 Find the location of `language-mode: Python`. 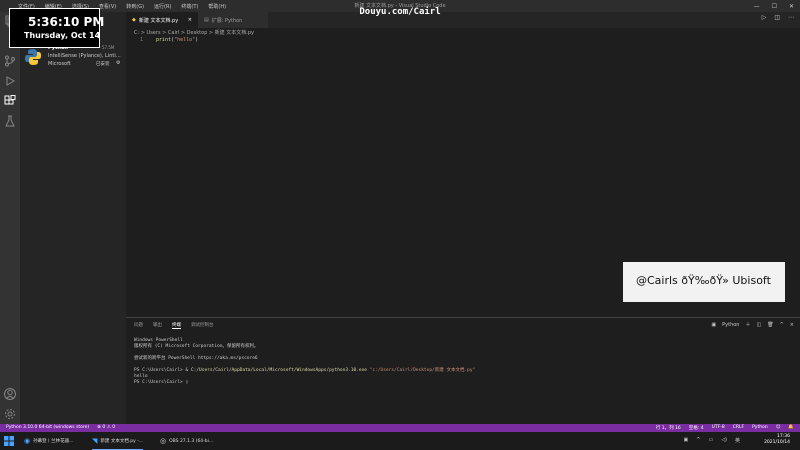

language-mode: Python is located at coordinates (760, 428).